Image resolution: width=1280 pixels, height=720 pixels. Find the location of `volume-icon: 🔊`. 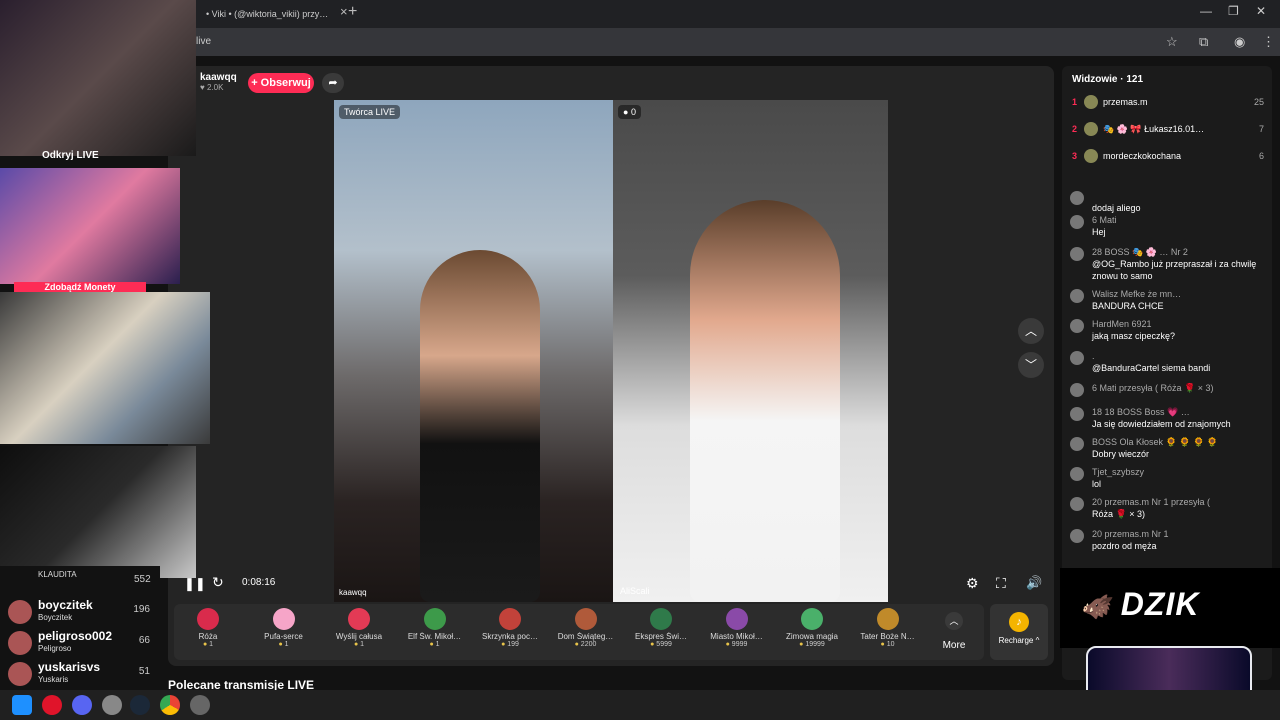

volume-icon: 🔊 is located at coordinates (1034, 583).